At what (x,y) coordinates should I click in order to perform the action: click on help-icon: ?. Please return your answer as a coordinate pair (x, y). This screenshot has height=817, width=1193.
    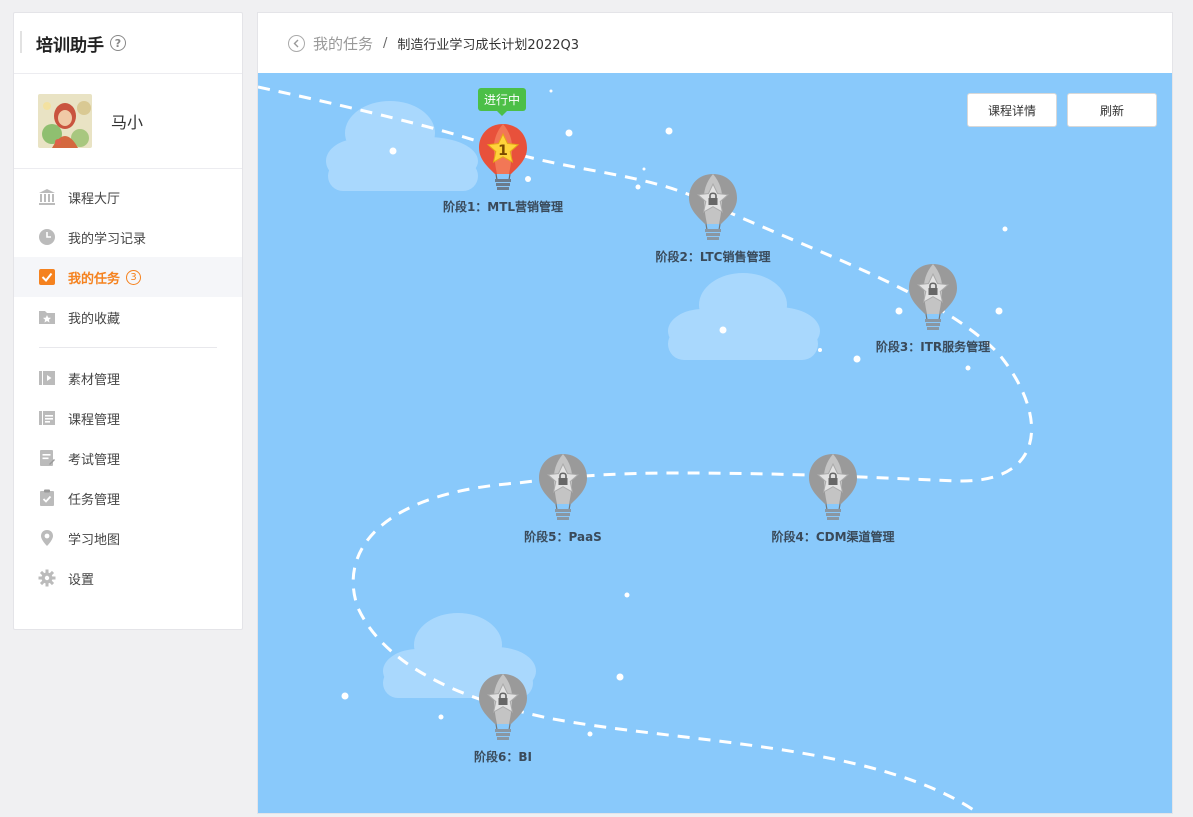
    Looking at the image, I should click on (118, 43).